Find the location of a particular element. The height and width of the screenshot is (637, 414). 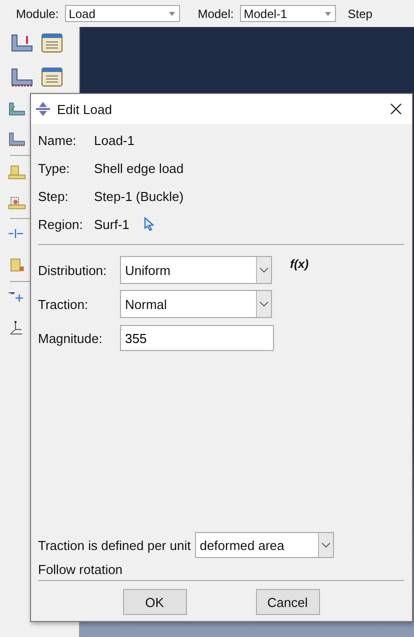

info-value: Shell edge load is located at coordinates (139, 168).